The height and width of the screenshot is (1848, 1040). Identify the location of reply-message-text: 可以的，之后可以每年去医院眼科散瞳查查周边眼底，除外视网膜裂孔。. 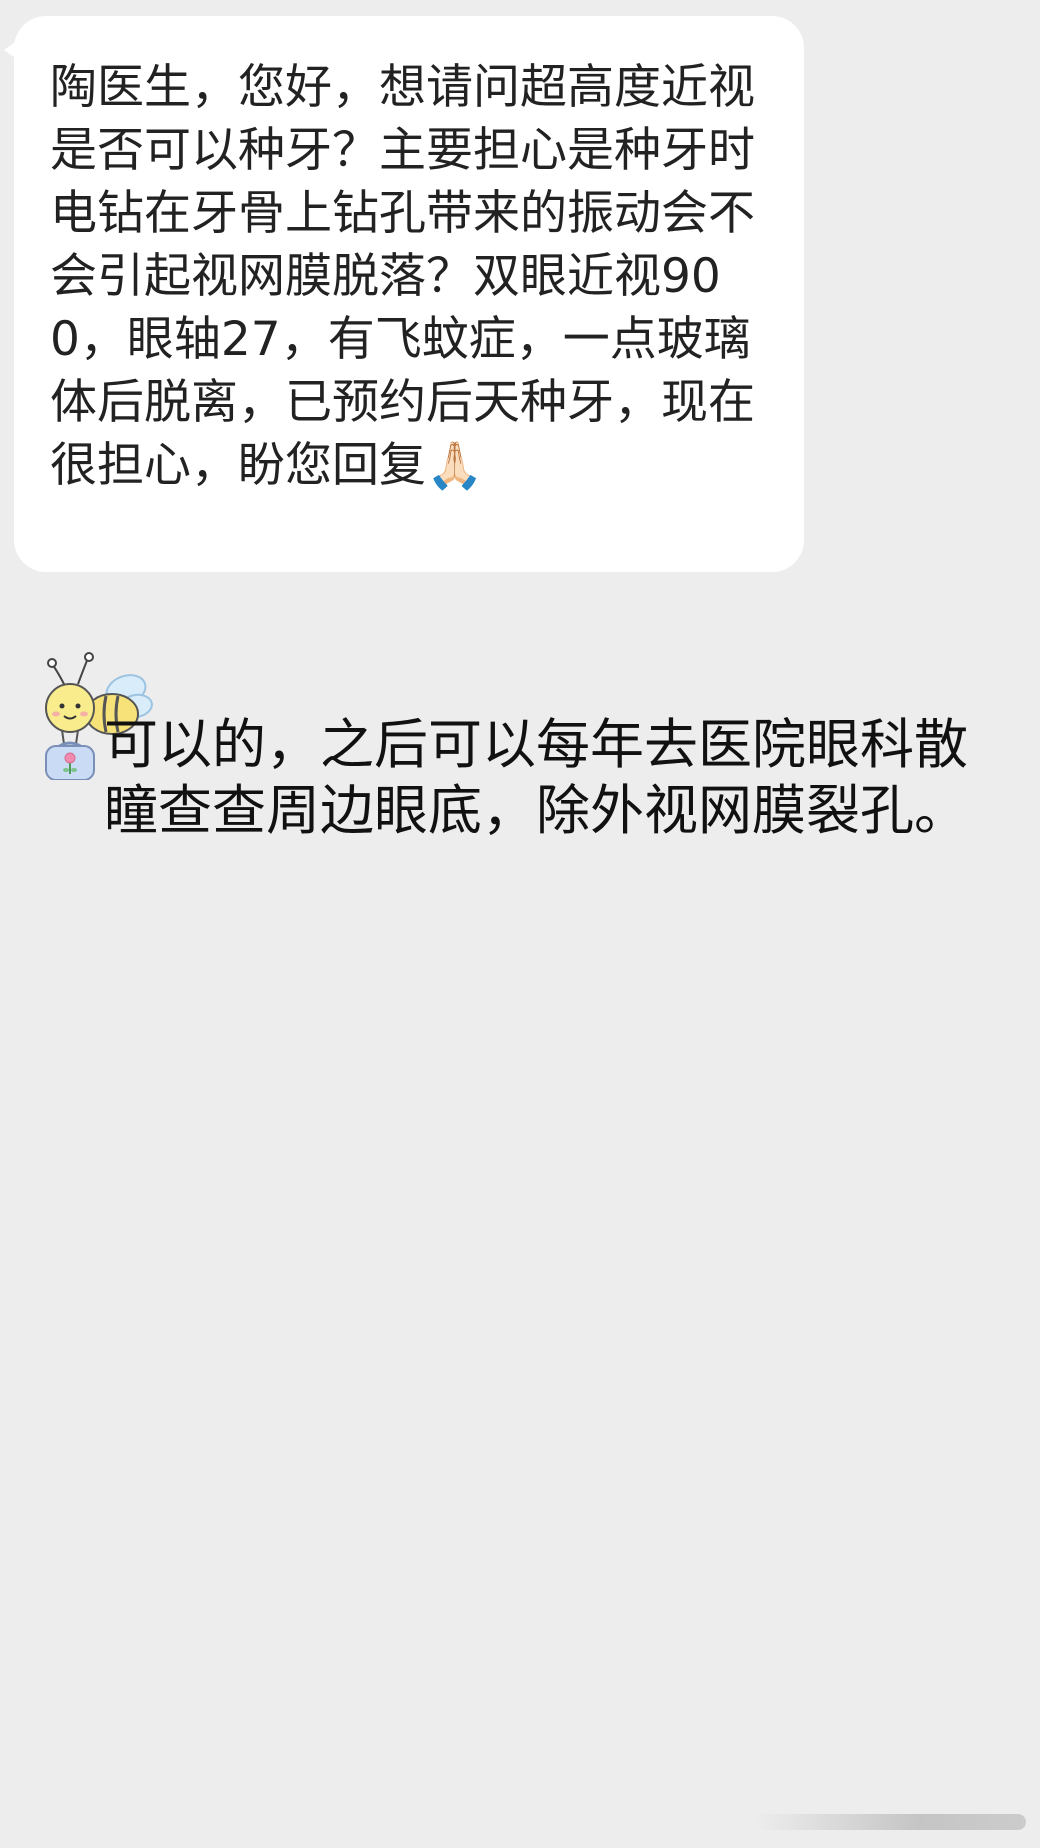
(544, 778).